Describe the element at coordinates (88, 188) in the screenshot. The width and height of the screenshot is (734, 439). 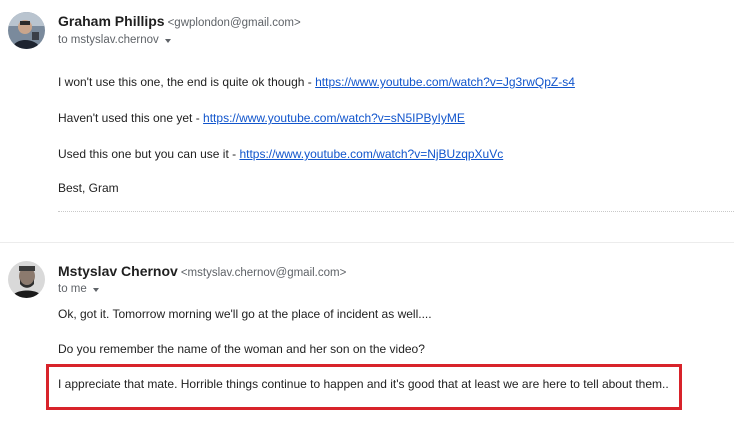
I see `signature: Best, Gram` at that location.